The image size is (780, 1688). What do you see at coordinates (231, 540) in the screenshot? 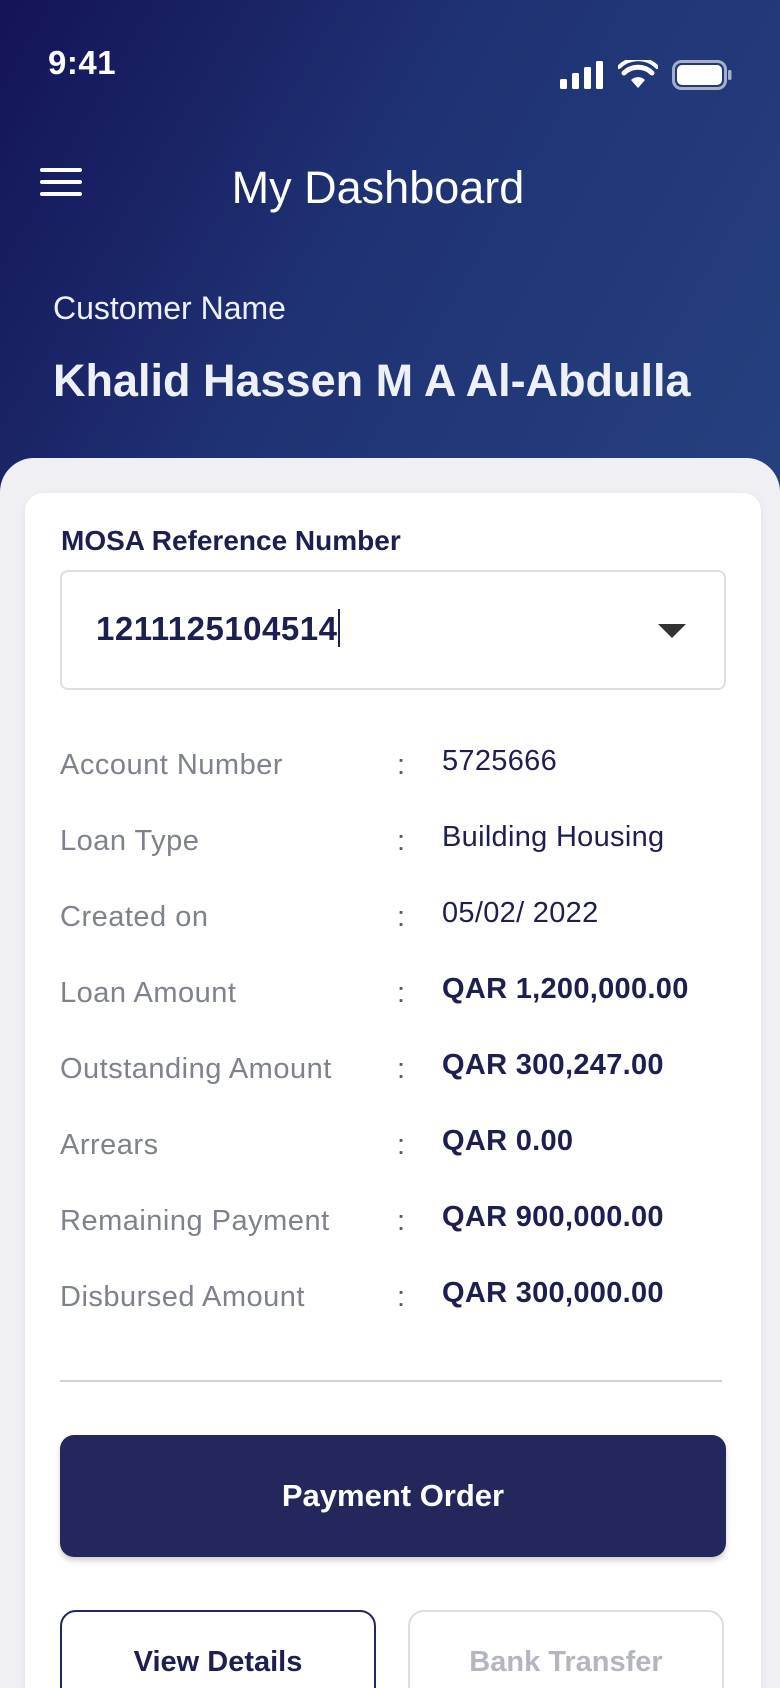
I see `reference-number-label: MOSA Reference Number` at bounding box center [231, 540].